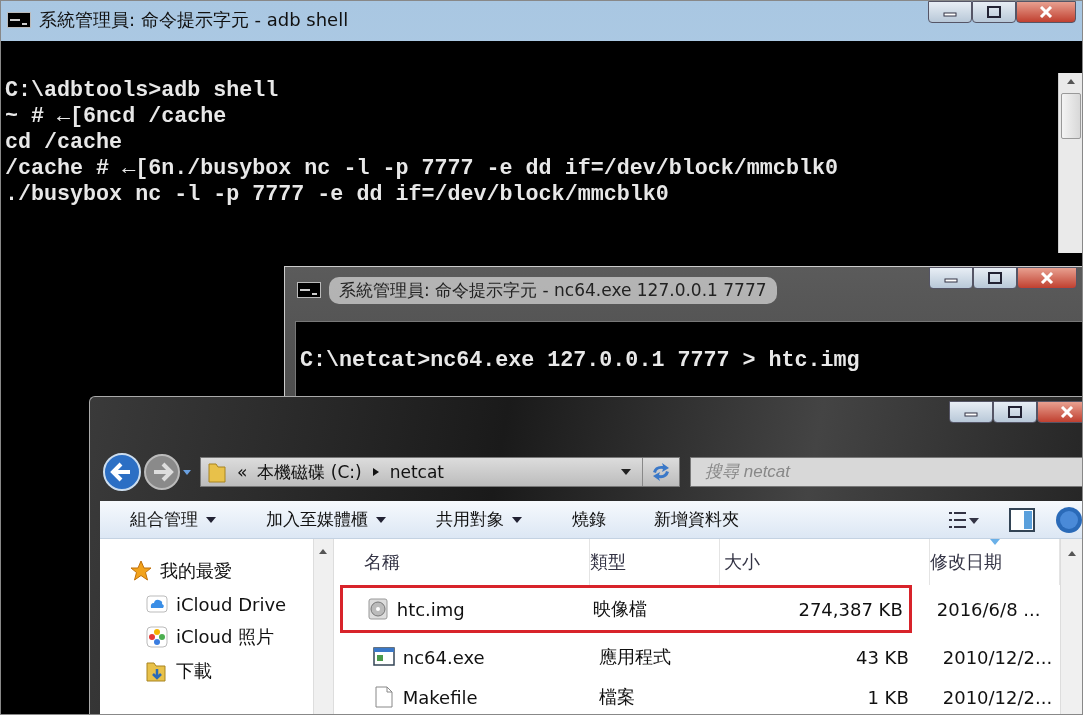 This screenshot has width=1083, height=715. What do you see at coordinates (64, 143) in the screenshot?
I see `console-line: cd /cache` at bounding box center [64, 143].